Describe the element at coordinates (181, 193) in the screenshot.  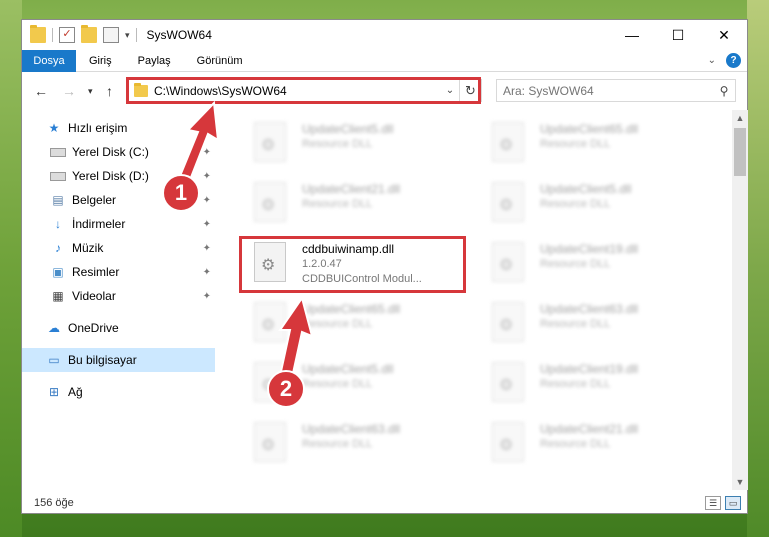
I see `step-1-badge: 1` at that location.